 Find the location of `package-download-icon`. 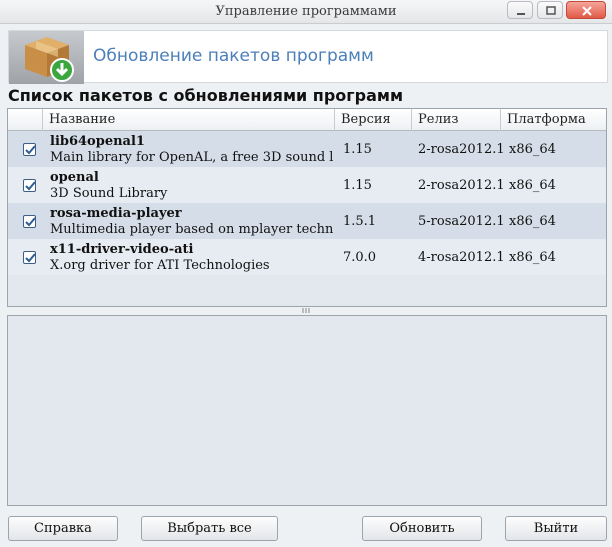

package-download-icon is located at coordinates (46, 57).